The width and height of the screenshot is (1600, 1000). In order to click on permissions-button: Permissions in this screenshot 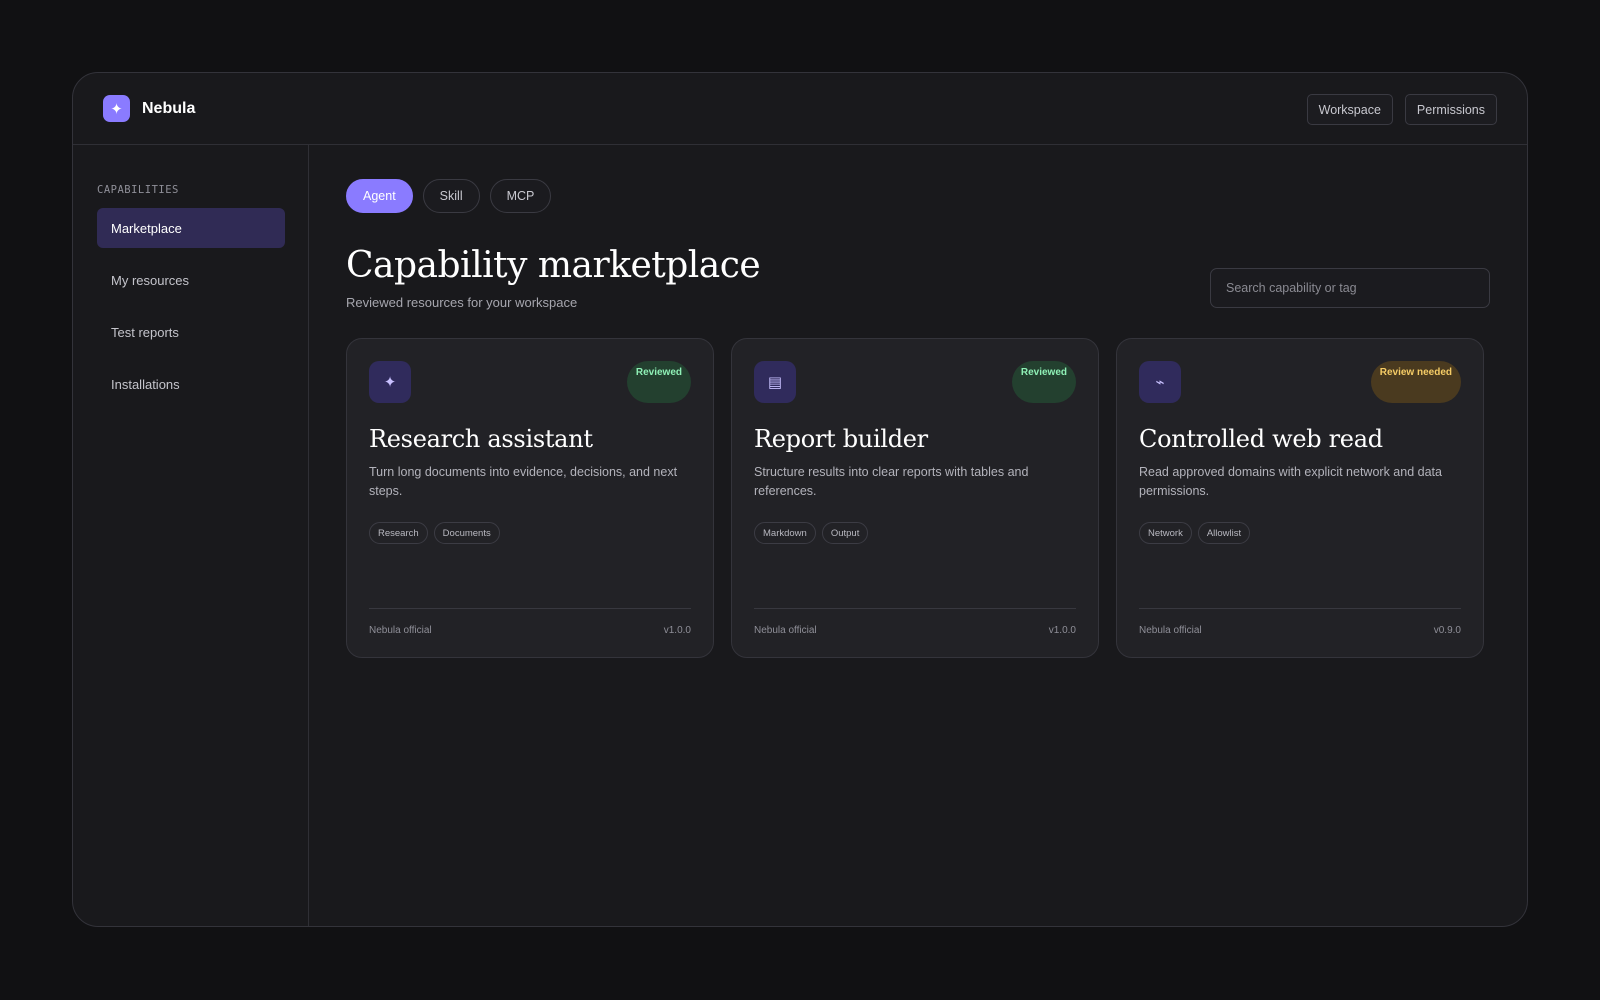, I will do `click(1450, 109)`.